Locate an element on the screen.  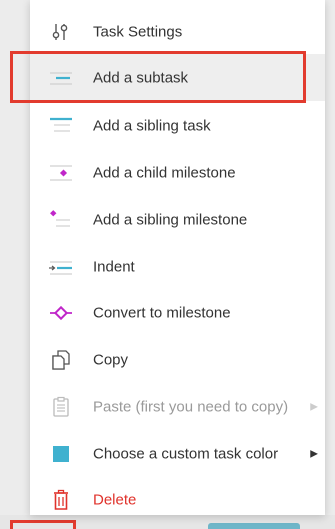
trash-icon is located at coordinates (61, 500).